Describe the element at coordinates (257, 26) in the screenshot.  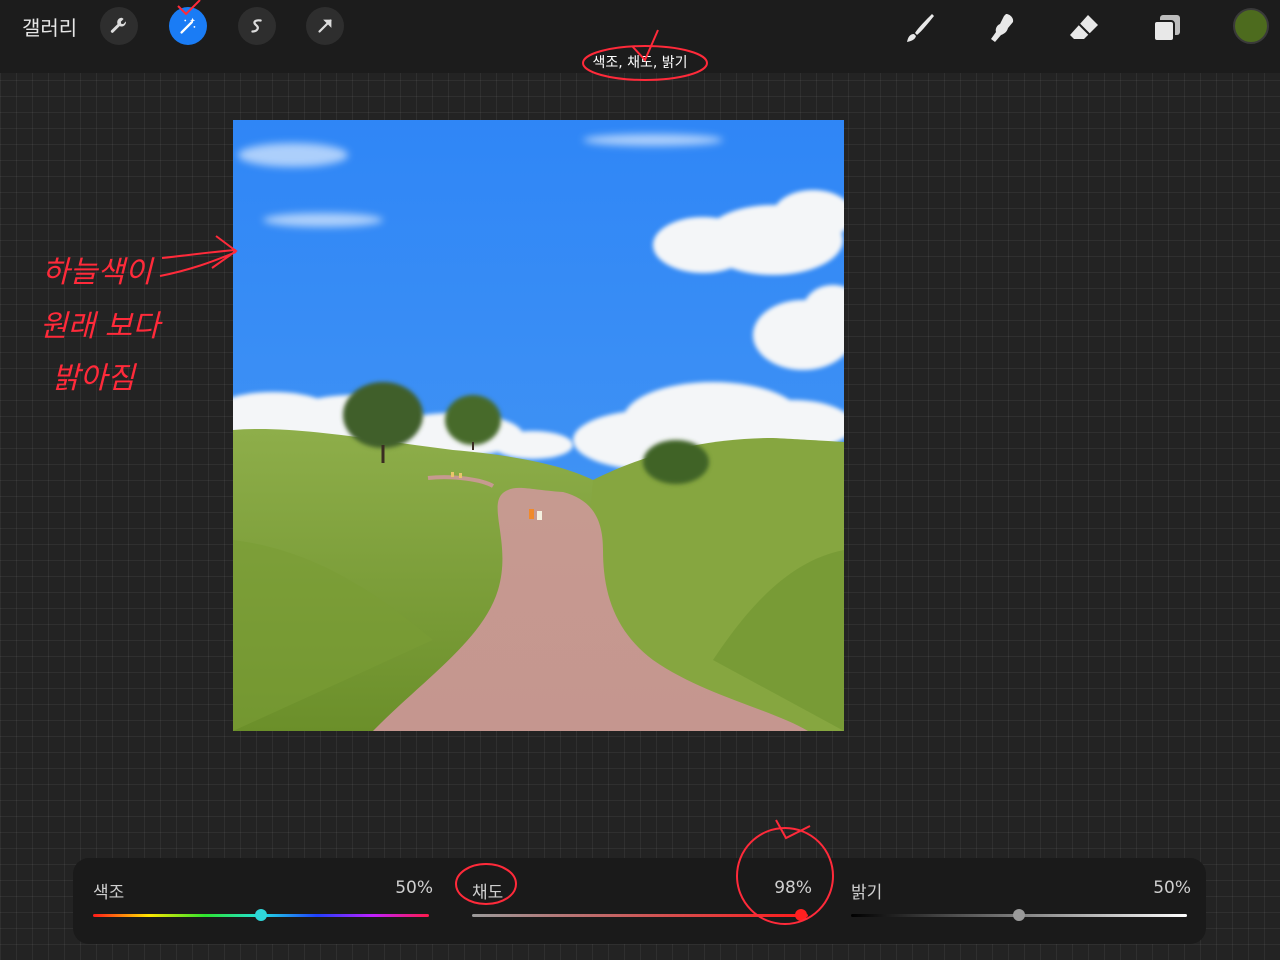
I see `selection-icon` at that location.